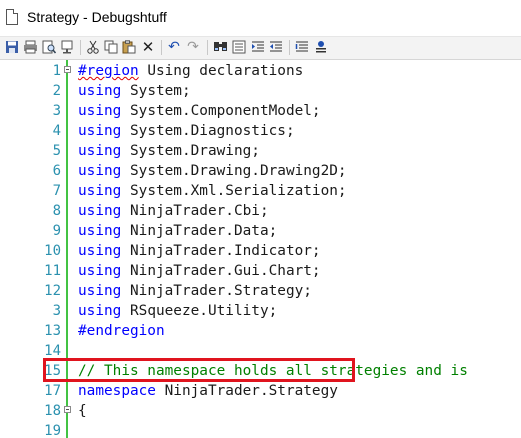 The height and width of the screenshot is (438, 521). I want to click on line-number: 6, so click(56, 171).